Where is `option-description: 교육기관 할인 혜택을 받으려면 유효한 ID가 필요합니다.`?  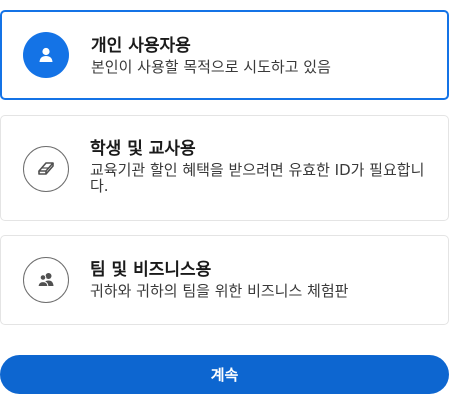 option-description: 교육기관 할인 혜택을 받으려면 유효한 ID가 필요합니다. is located at coordinates (257, 178).